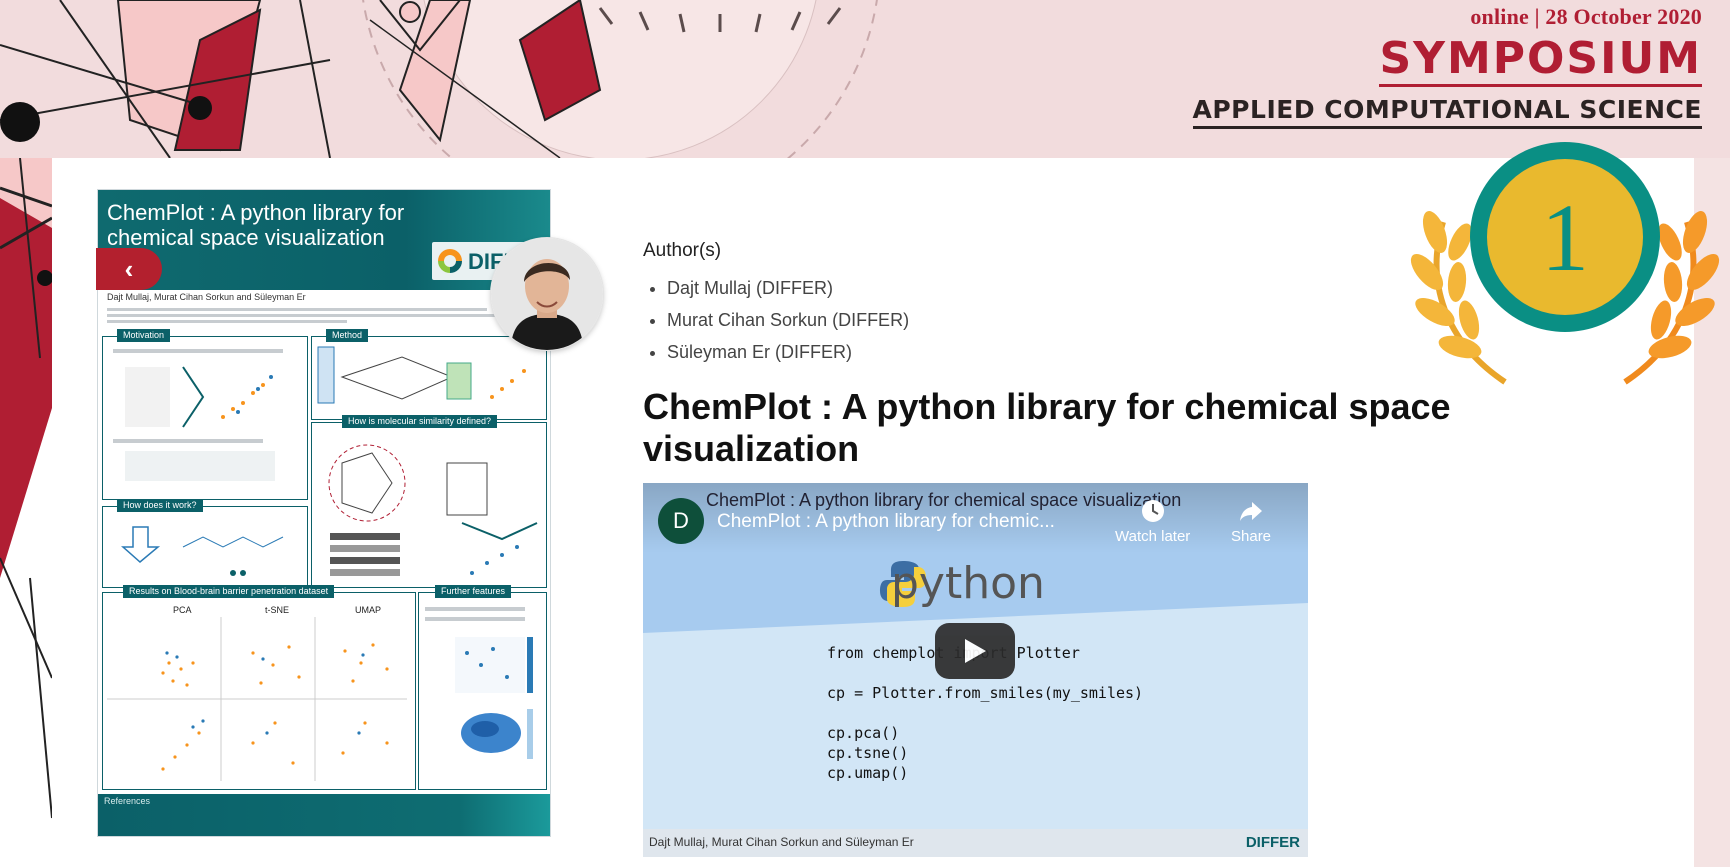 The image size is (1730, 867). Describe the element at coordinates (1251, 513) in the screenshot. I see `share-icon` at that location.